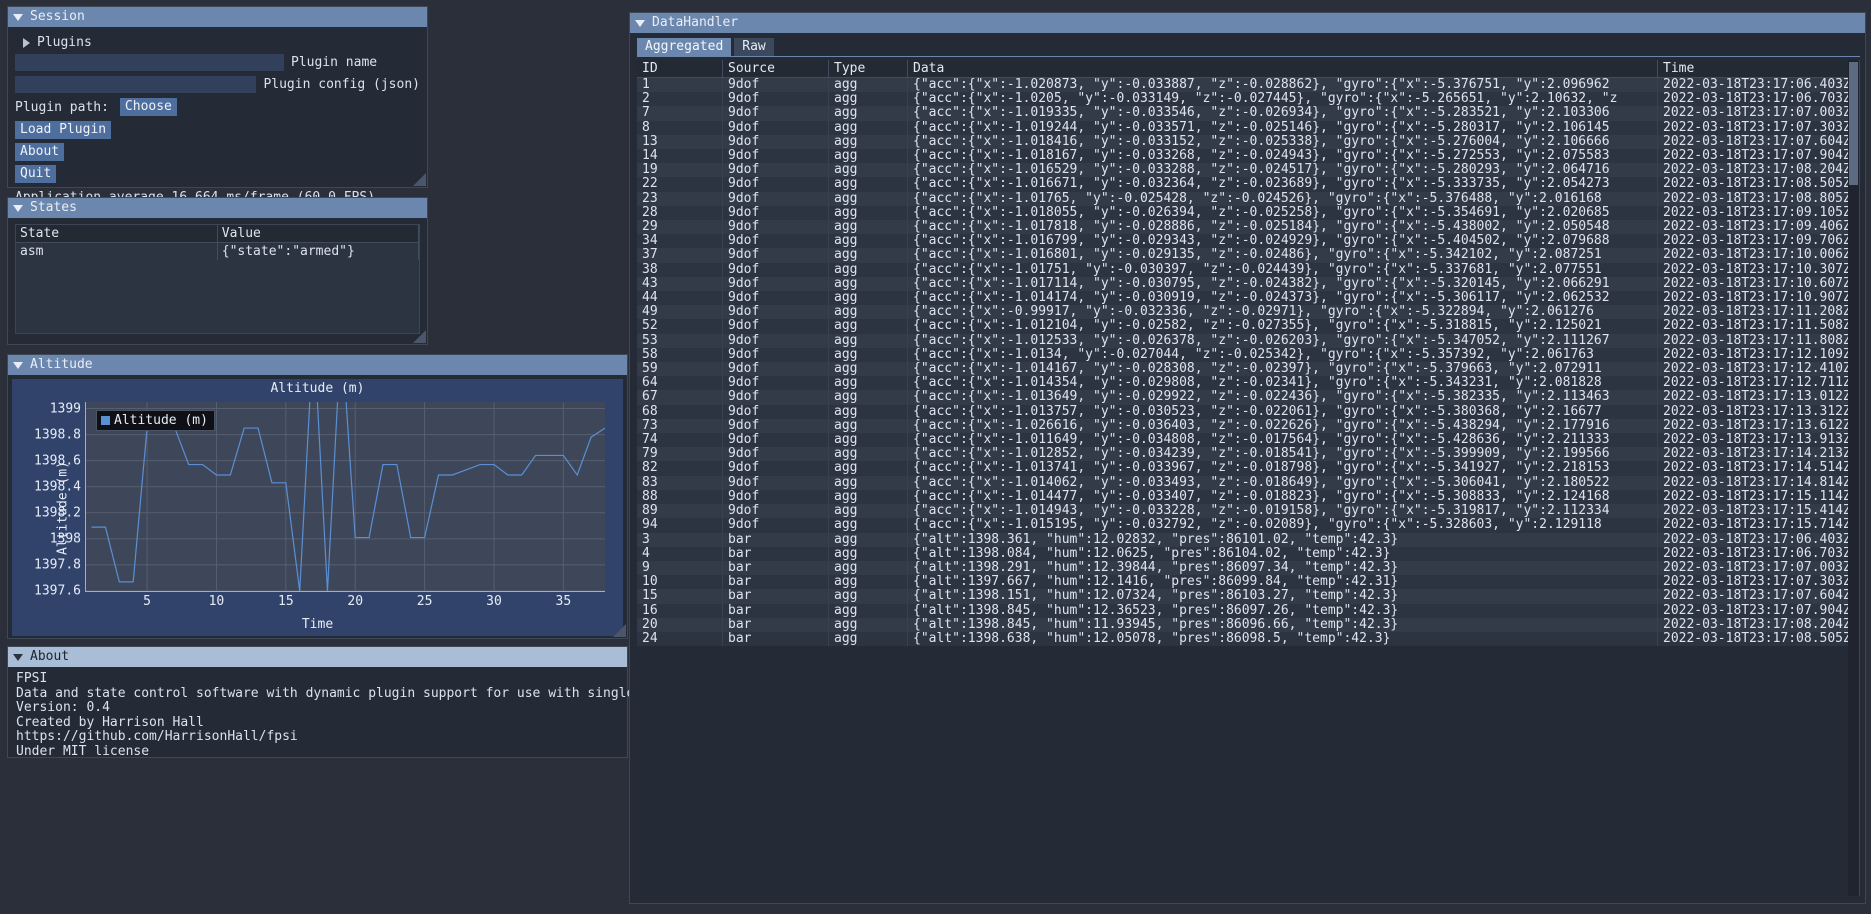  What do you see at coordinates (680, 184) in the screenshot?
I see `dh-cell-id: 22` at bounding box center [680, 184].